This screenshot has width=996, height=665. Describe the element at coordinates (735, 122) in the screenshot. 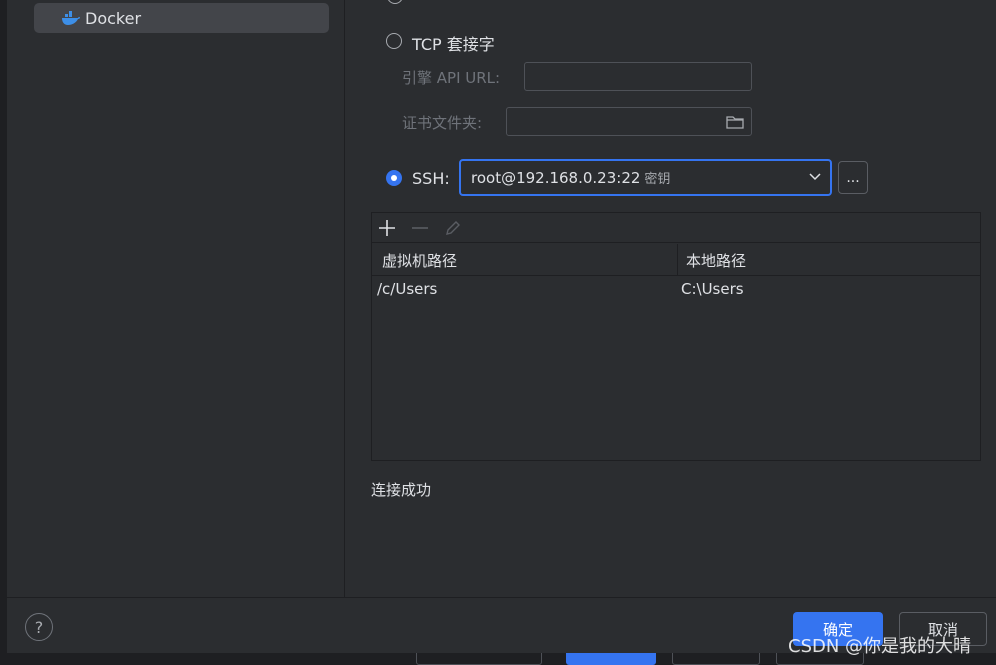

I see `folder-icon` at that location.